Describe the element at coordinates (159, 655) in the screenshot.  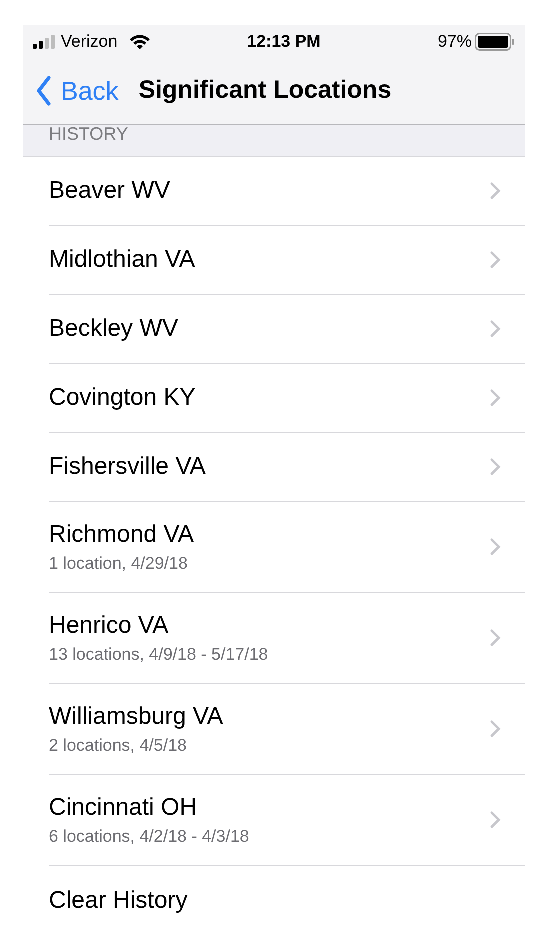
I see `visit-summary: 13 locations, 4/9/18 - 5/17/18` at that location.